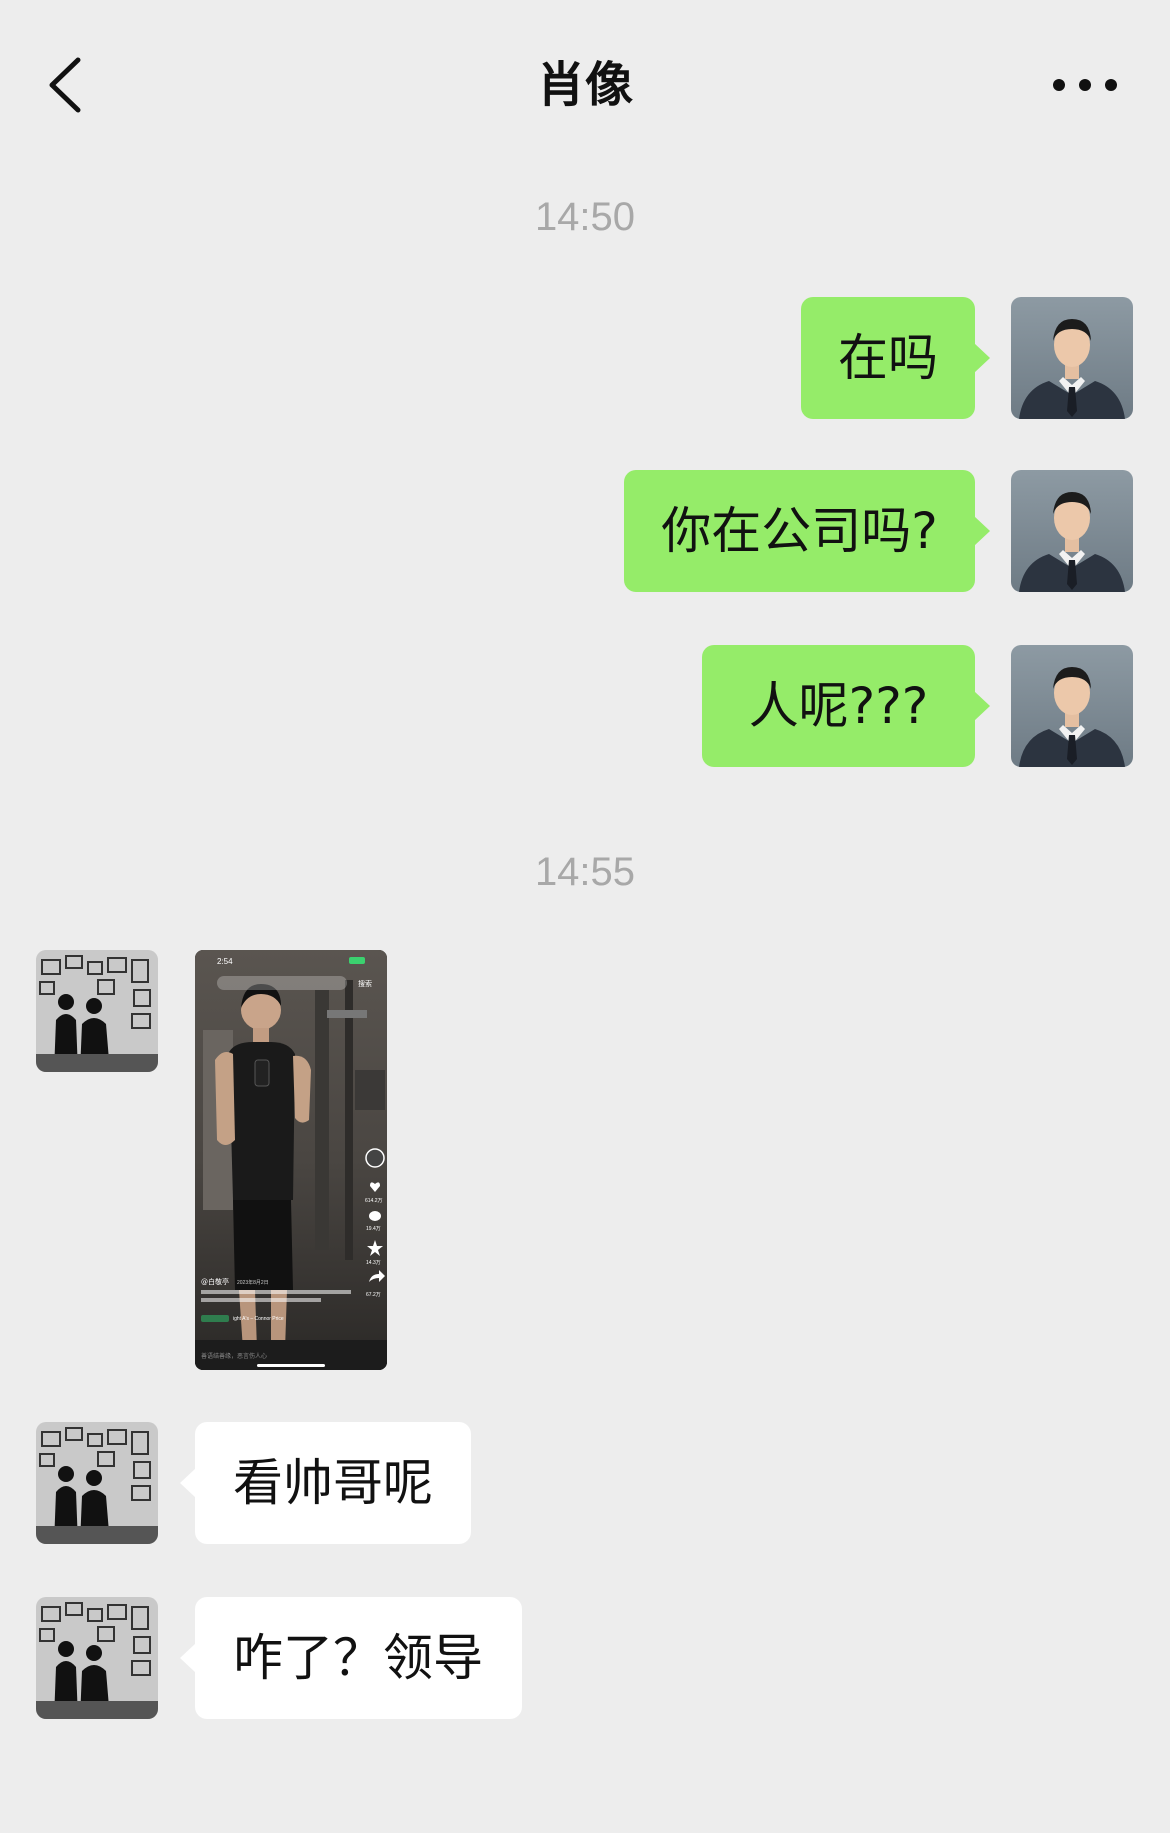 The height and width of the screenshot is (1833, 1170). What do you see at coordinates (253, 1282) in the screenshot?
I see `post-date: 2023年8月2日` at bounding box center [253, 1282].